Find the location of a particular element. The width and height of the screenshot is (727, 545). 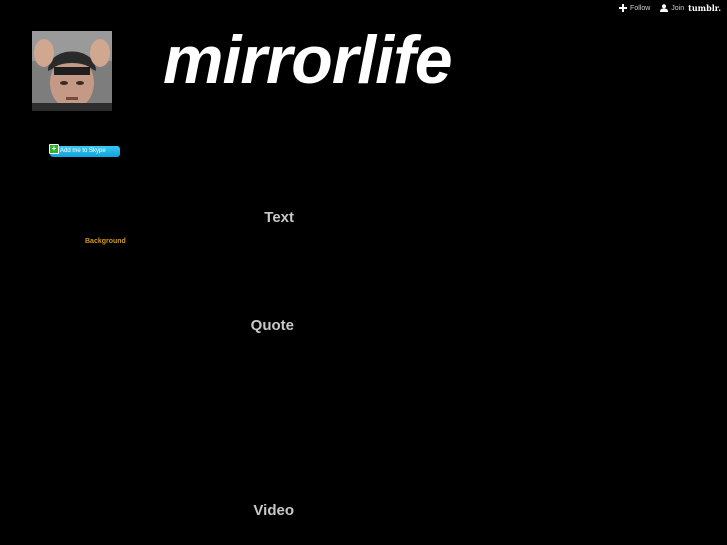

post-type-text: Text is located at coordinates (279, 217).